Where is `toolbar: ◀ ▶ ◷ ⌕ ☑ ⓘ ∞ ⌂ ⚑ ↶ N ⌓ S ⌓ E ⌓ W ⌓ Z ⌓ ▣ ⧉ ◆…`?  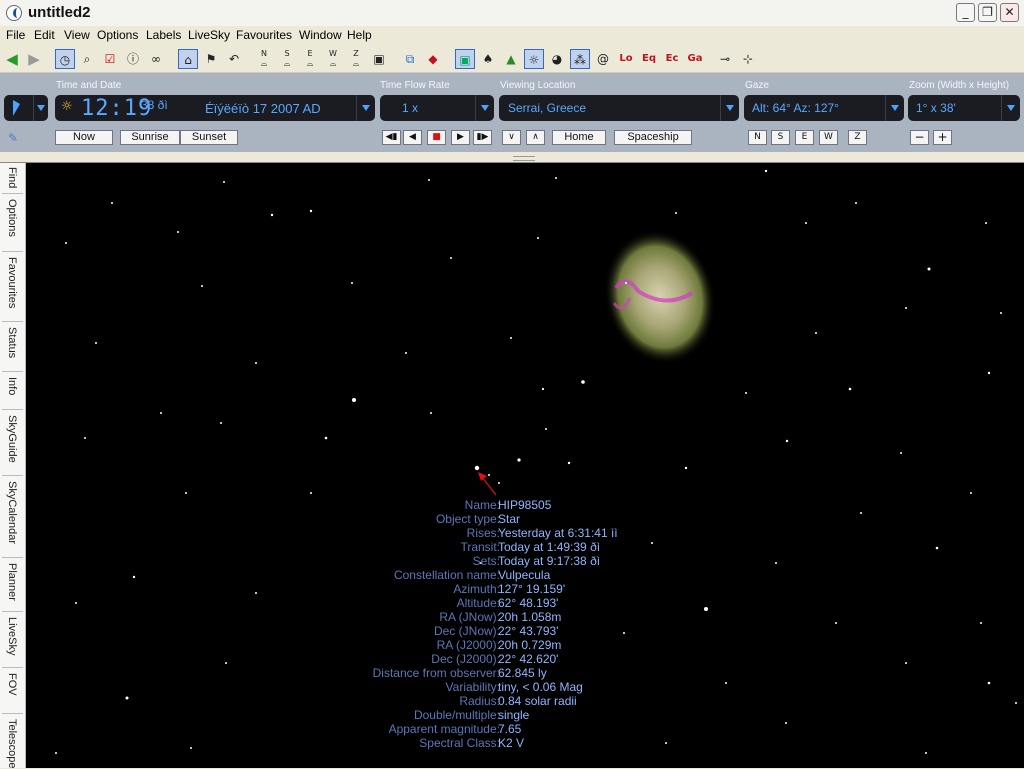
toolbar: ◀ ▶ ◷ ⌕ ☑ ⓘ ∞ ⌂ ⚑ ↶ N ⌓ S ⌓ E ⌓ W ⌓ Z ⌓ ▣ ⧉ ◆… is located at coordinates (512, 59).